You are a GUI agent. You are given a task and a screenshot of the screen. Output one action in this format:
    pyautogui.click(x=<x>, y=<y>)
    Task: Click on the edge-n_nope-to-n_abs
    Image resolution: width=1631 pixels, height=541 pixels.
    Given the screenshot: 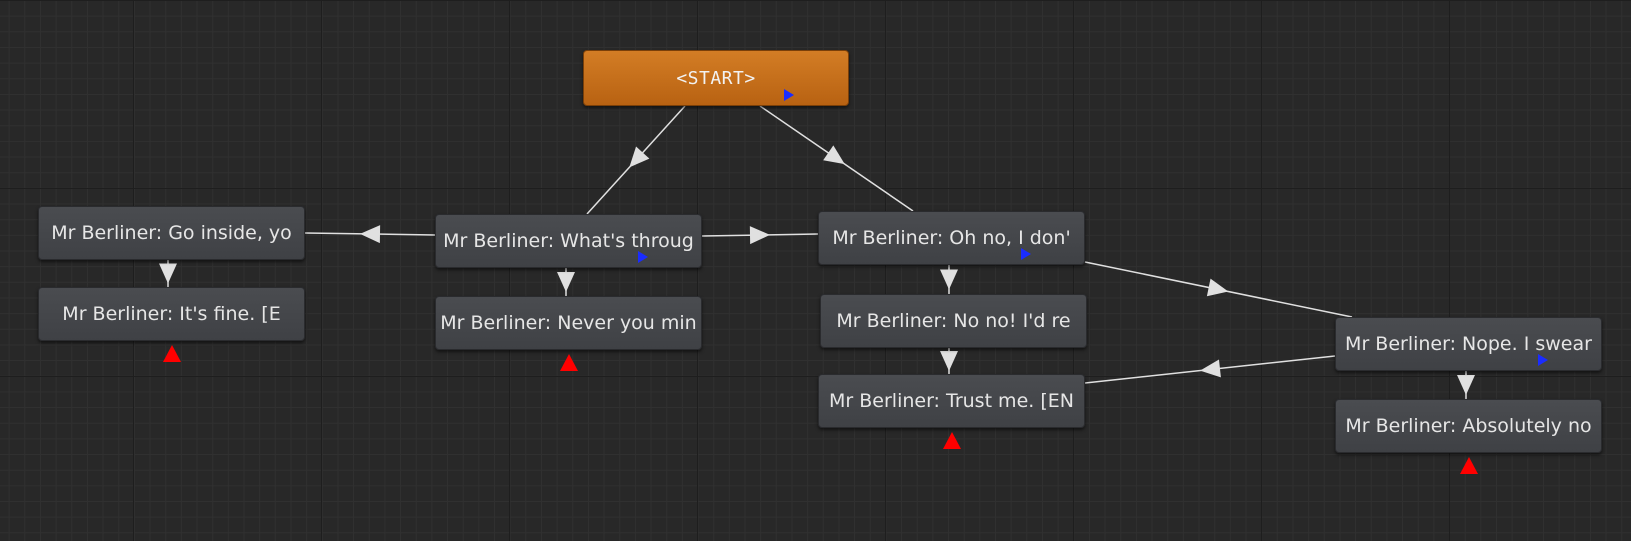 What is the action you would take?
    pyautogui.click(x=1466, y=385)
    